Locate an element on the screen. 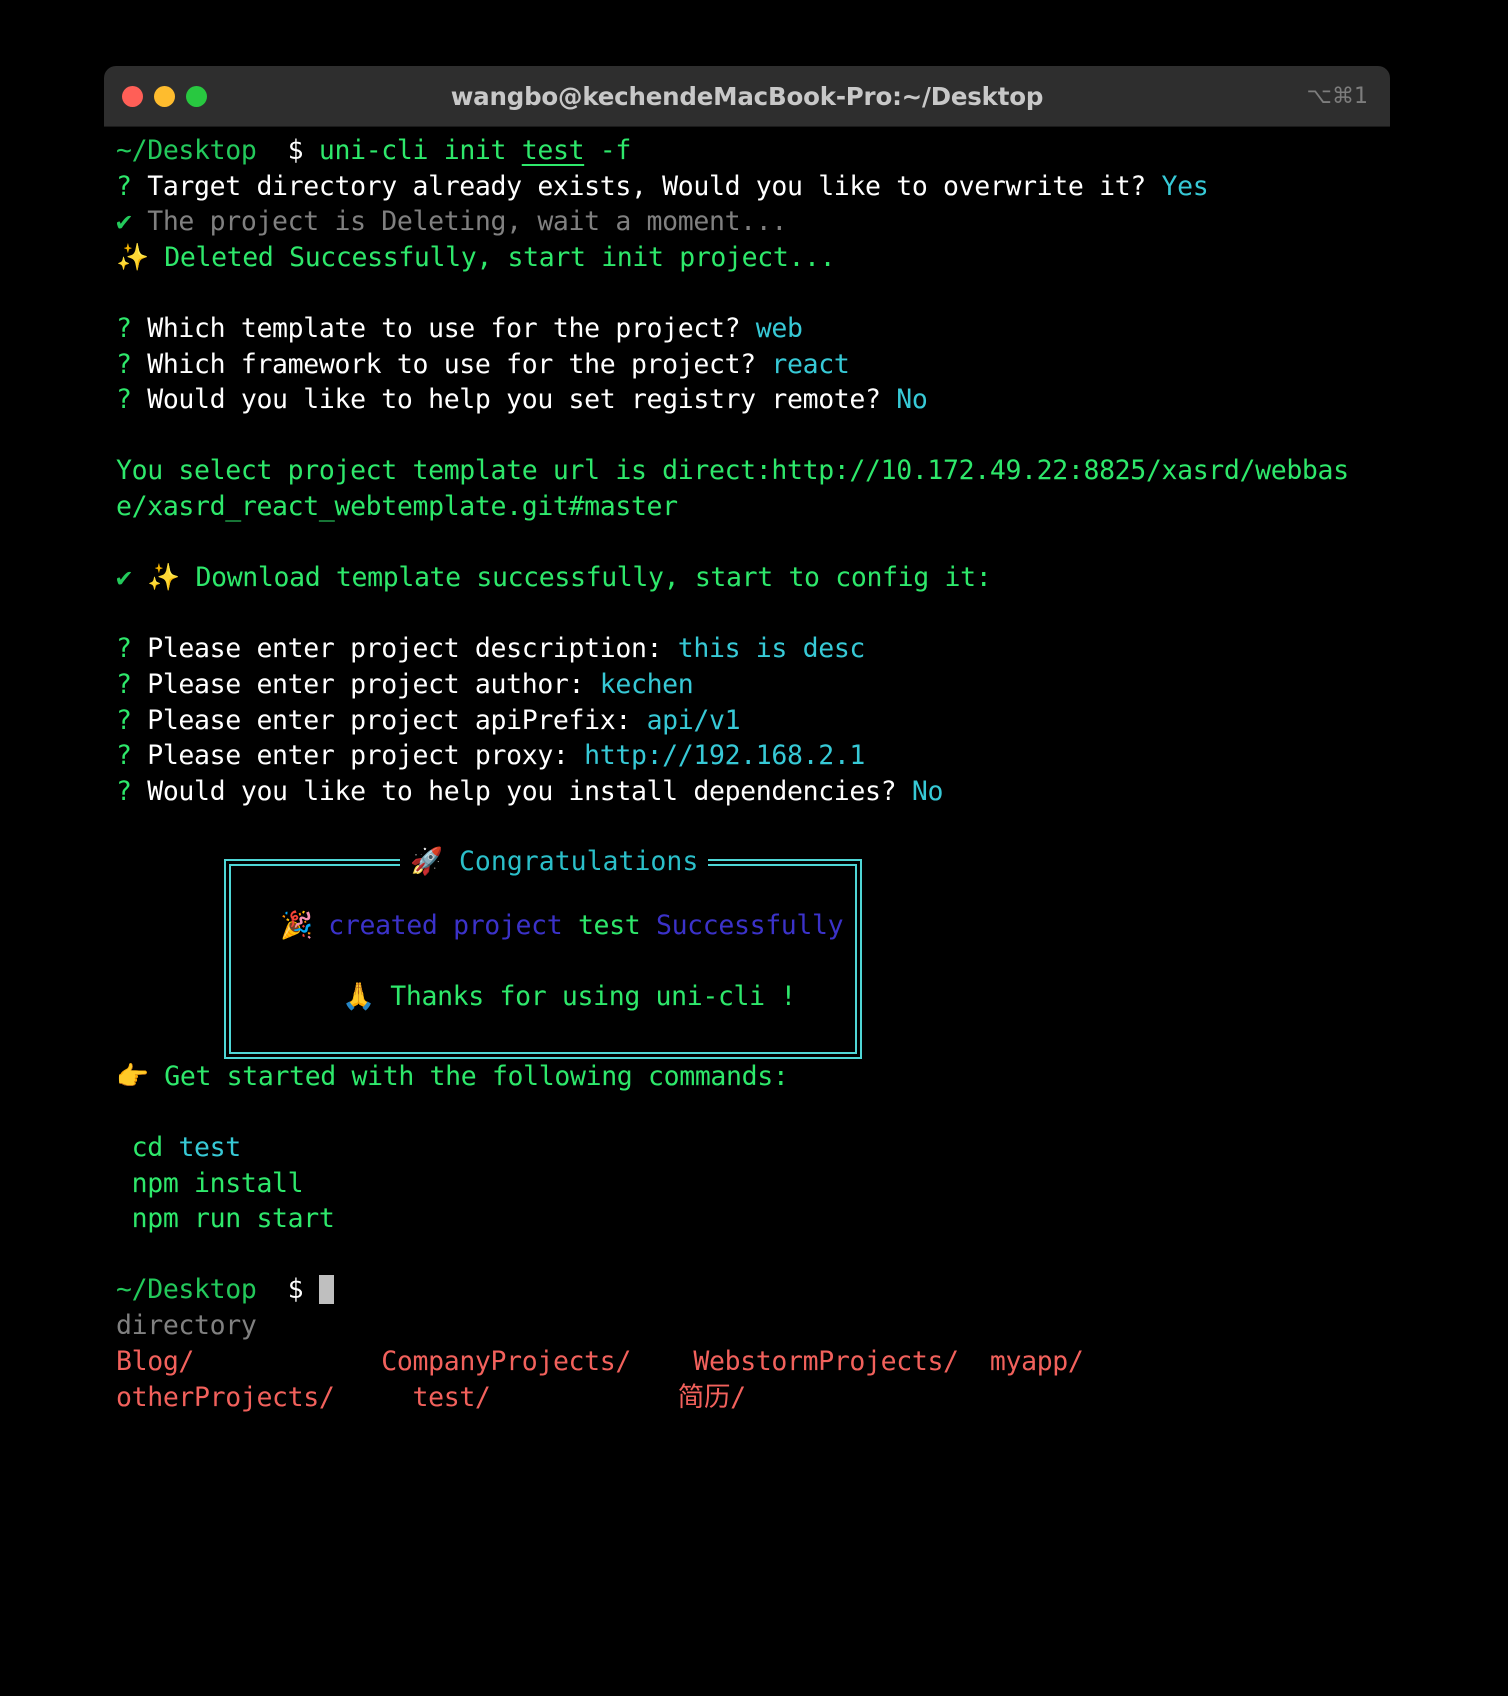 The width and height of the screenshot is (1508, 1696). command-line-1: ~/Desktop $ uni-cli init test -f is located at coordinates (747, 151).